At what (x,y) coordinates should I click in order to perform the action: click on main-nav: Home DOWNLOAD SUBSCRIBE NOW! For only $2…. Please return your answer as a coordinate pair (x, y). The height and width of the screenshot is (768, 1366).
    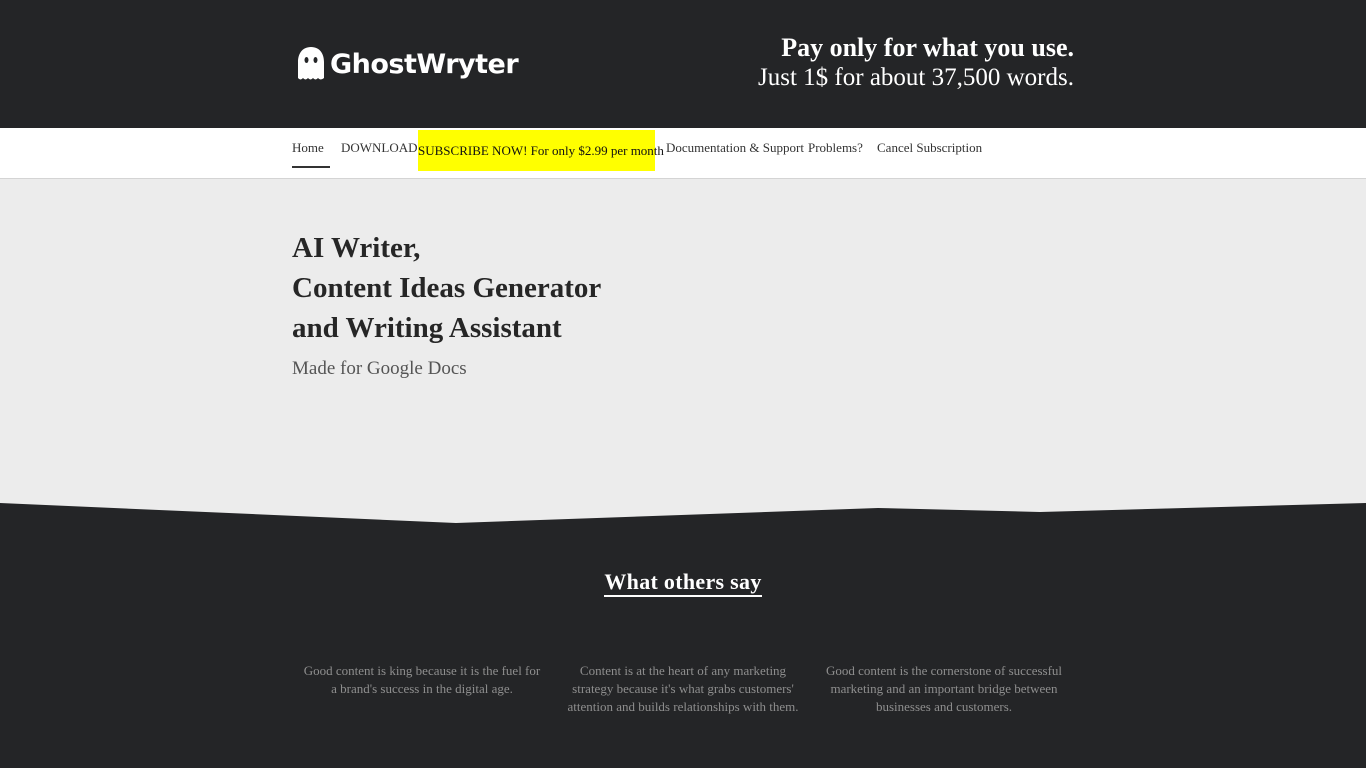
    Looking at the image, I should click on (683, 153).